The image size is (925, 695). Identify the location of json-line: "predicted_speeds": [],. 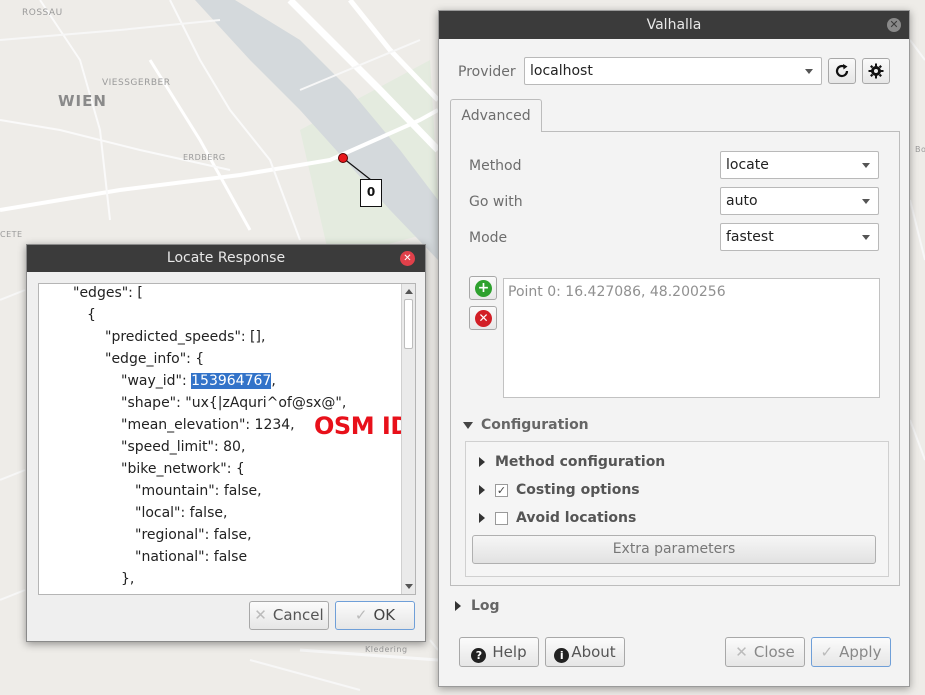
(185, 337).